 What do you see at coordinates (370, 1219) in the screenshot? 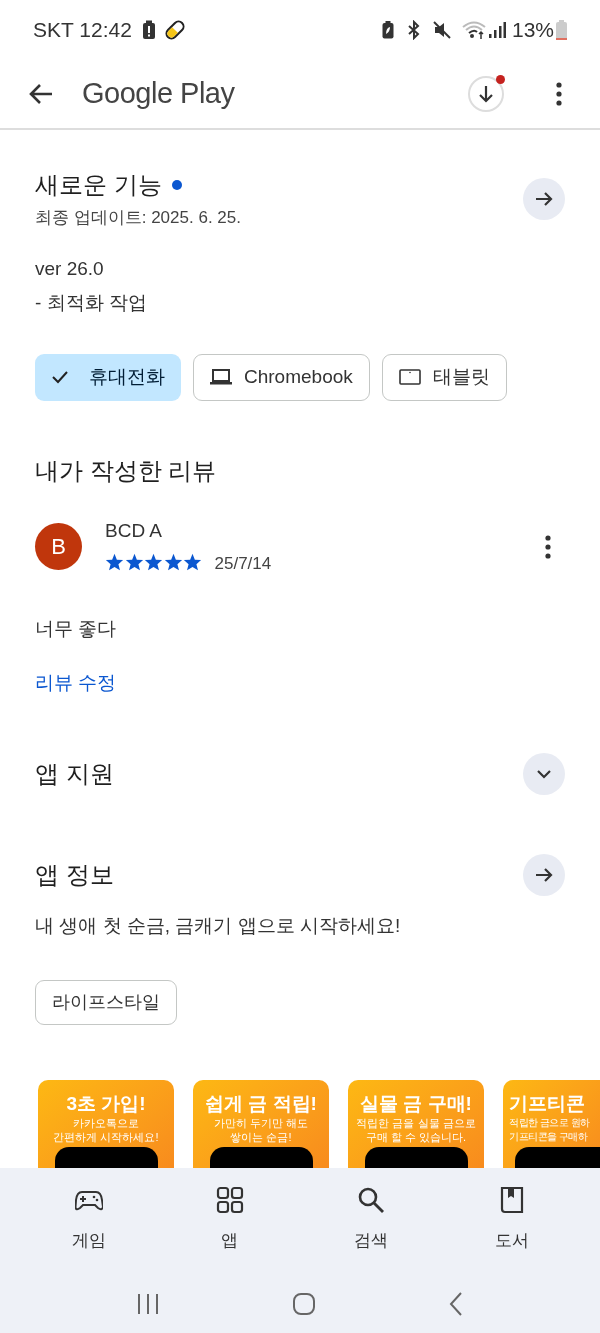
I see `nav-tab: 검색` at bounding box center [370, 1219].